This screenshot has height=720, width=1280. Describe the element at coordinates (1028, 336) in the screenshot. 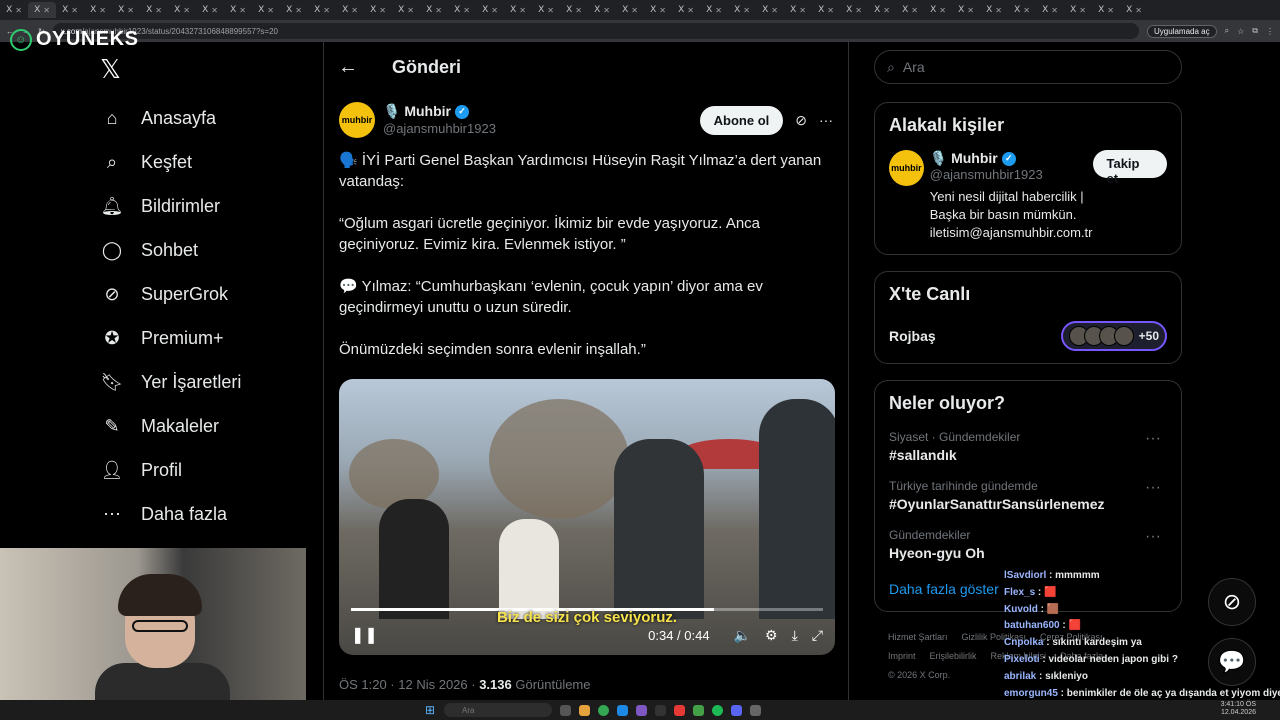

I see `live-space: Rojbaş +50` at that location.